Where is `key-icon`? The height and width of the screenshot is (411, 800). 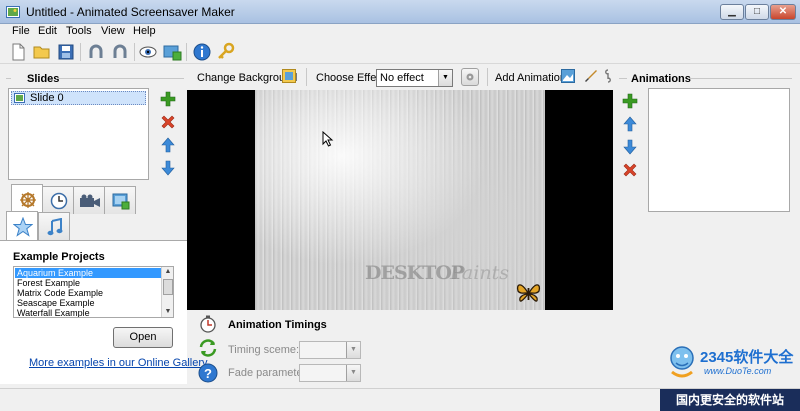 key-icon is located at coordinates (226, 52).